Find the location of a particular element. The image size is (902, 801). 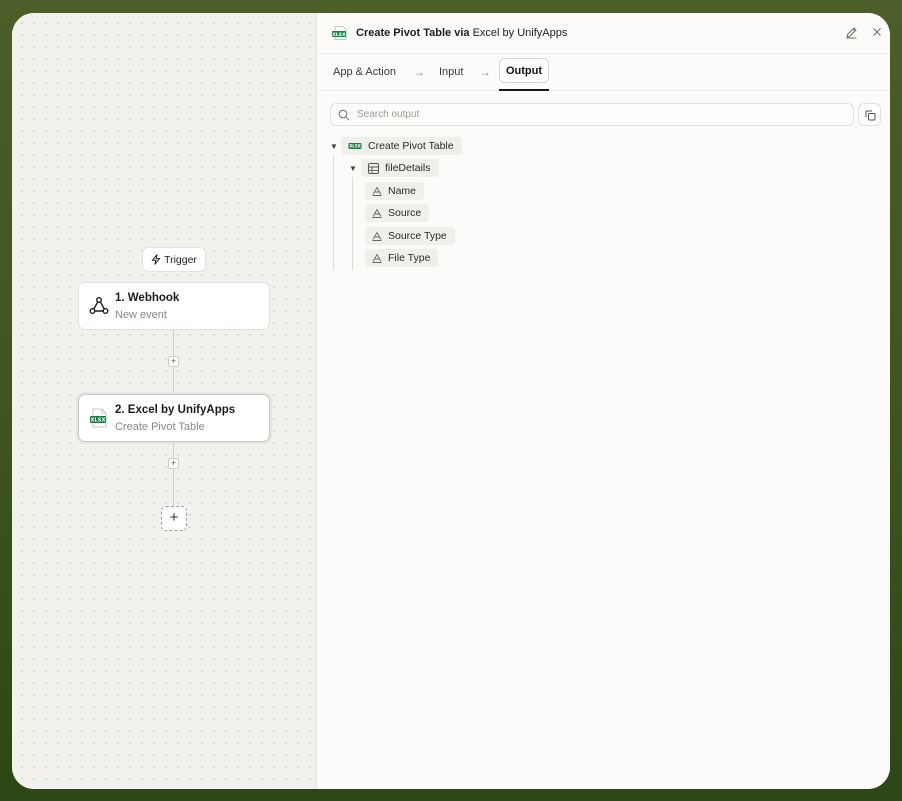

tree-field-label: File Type is located at coordinates (409, 258).